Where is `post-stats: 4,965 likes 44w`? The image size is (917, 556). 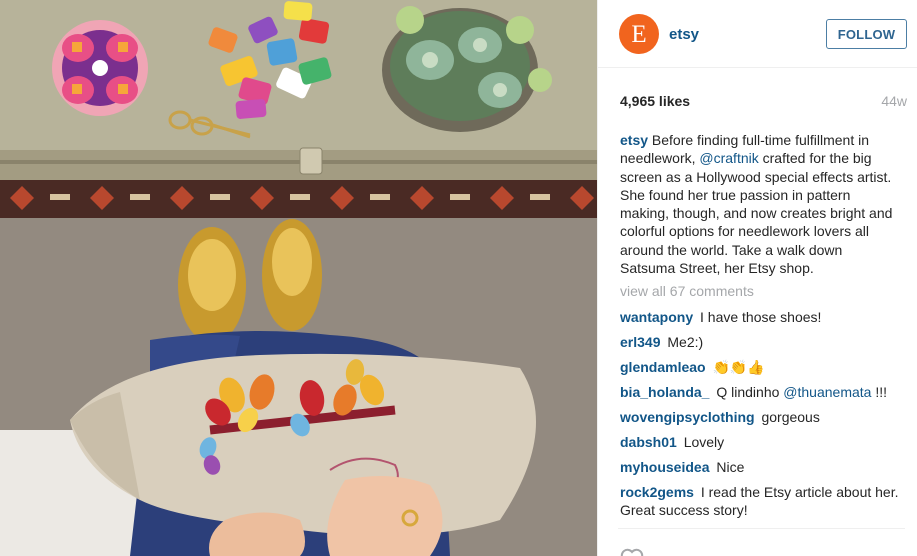 post-stats: 4,965 likes 44w is located at coordinates (763, 103).